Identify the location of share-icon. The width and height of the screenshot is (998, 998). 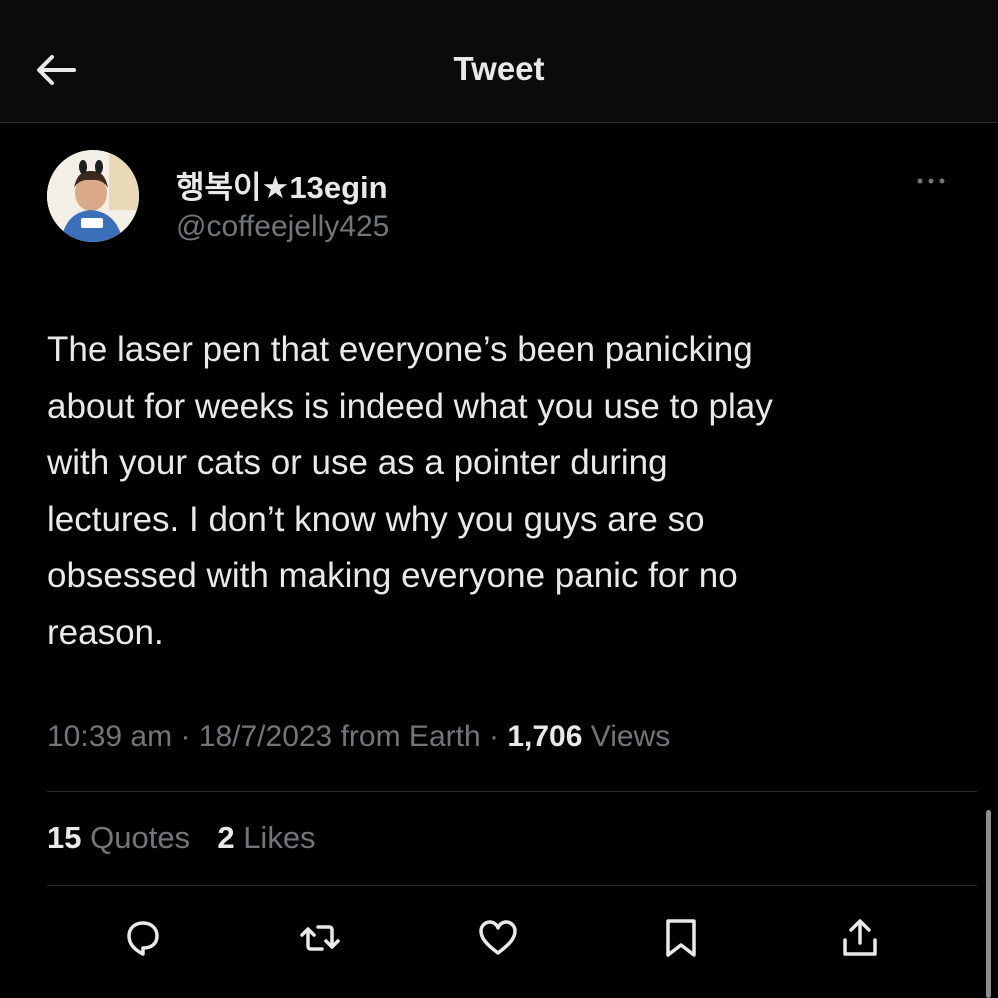
(860, 937).